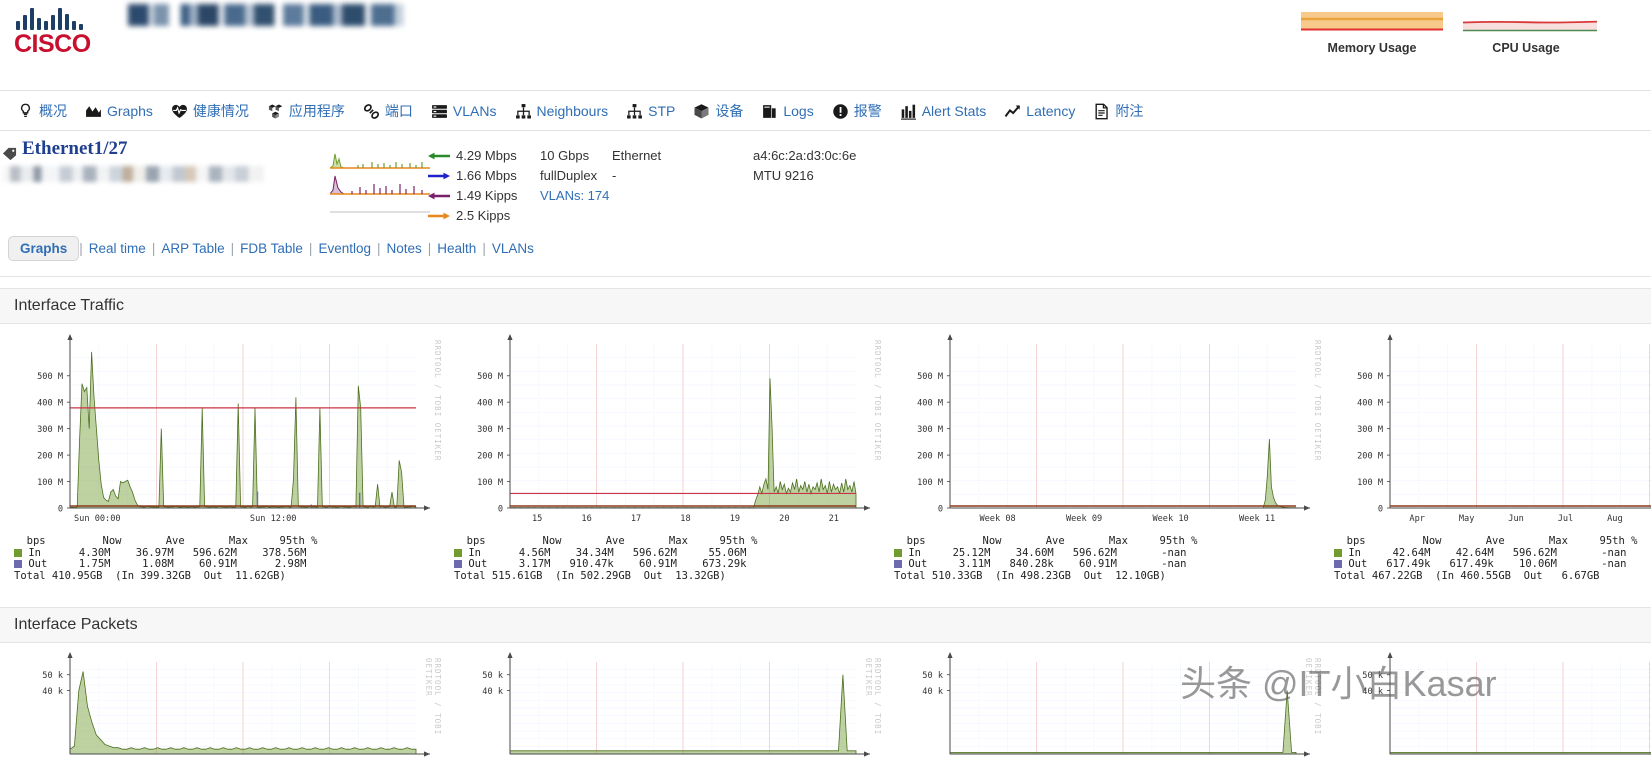 The image size is (1651, 765). What do you see at coordinates (439, 111) in the screenshot?
I see `server-icon` at bounding box center [439, 111].